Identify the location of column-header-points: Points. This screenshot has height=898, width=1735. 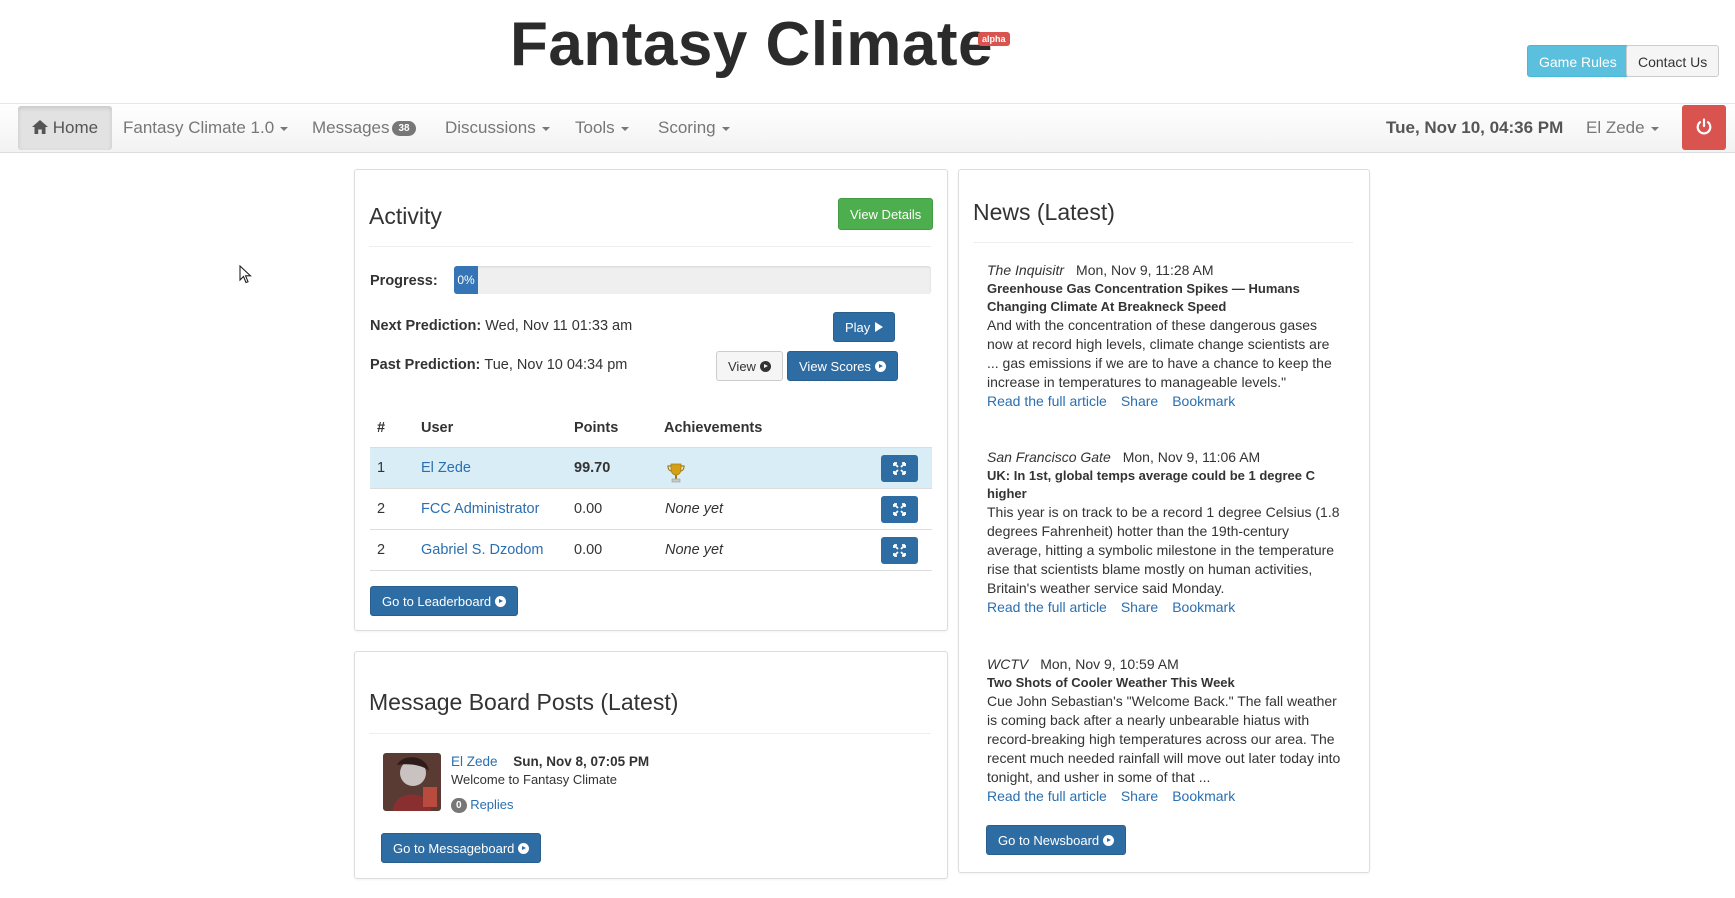
(596, 428).